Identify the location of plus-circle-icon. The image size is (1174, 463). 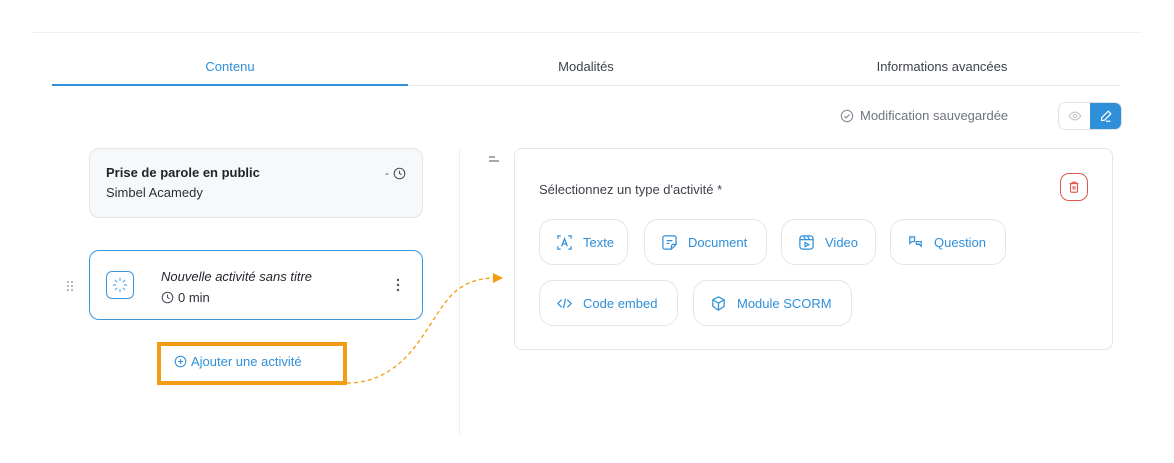
(180, 361).